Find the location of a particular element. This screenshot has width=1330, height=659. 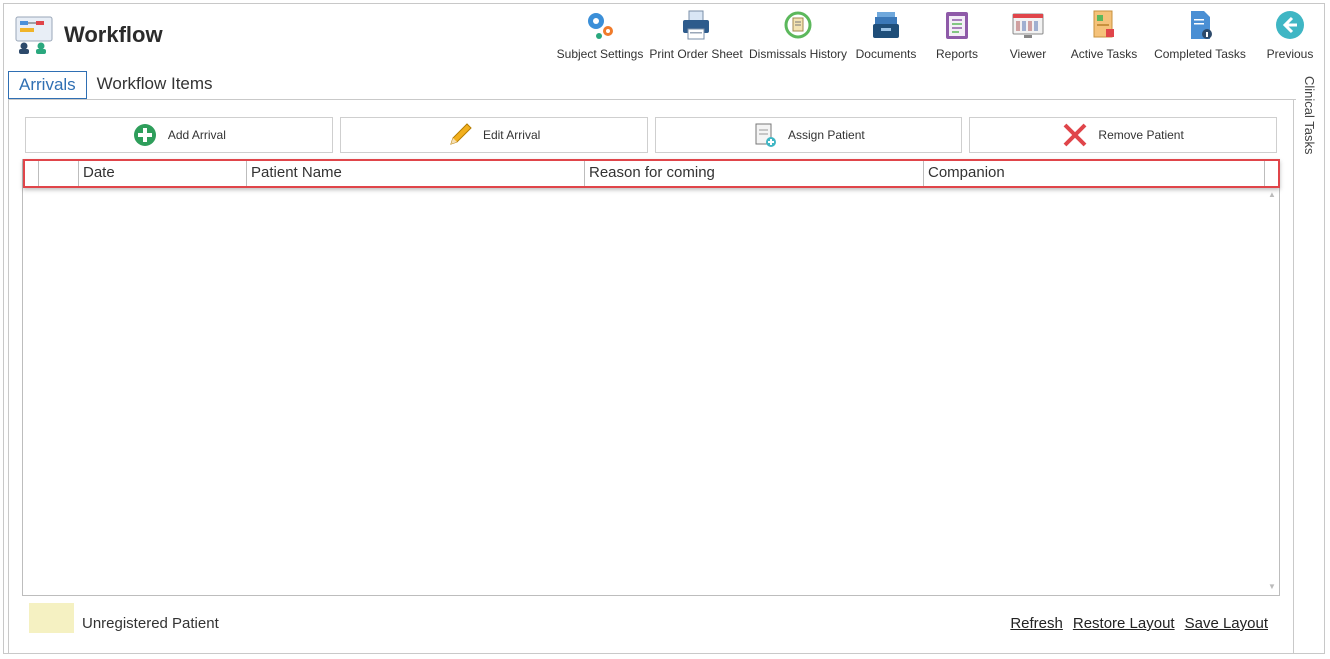

footer-links: Refresh Restore Layout Save Layout is located at coordinates (1139, 623).